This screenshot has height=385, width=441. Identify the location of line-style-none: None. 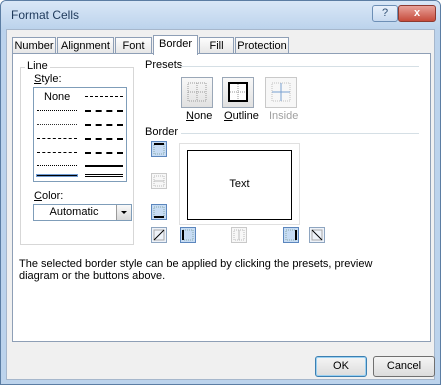
(57, 97).